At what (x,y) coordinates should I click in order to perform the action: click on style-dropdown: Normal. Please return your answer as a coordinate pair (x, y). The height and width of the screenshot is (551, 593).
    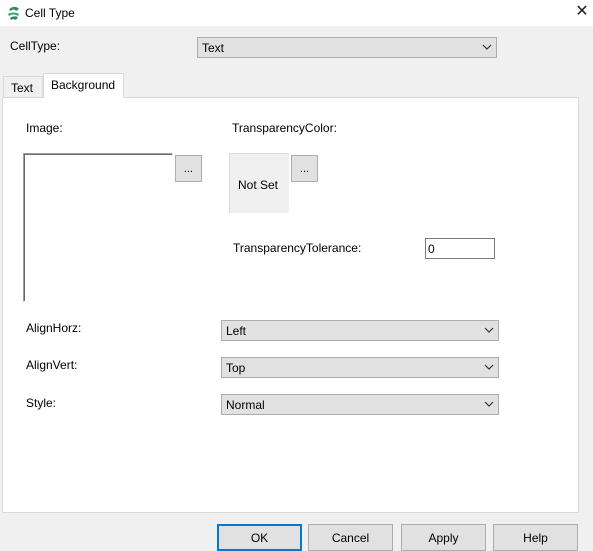
    Looking at the image, I should click on (360, 404).